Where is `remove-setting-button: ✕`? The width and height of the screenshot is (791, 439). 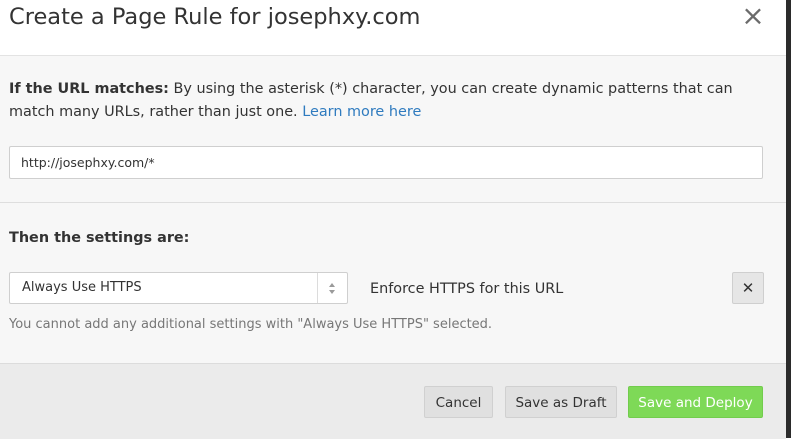
remove-setting-button: ✕ is located at coordinates (748, 288).